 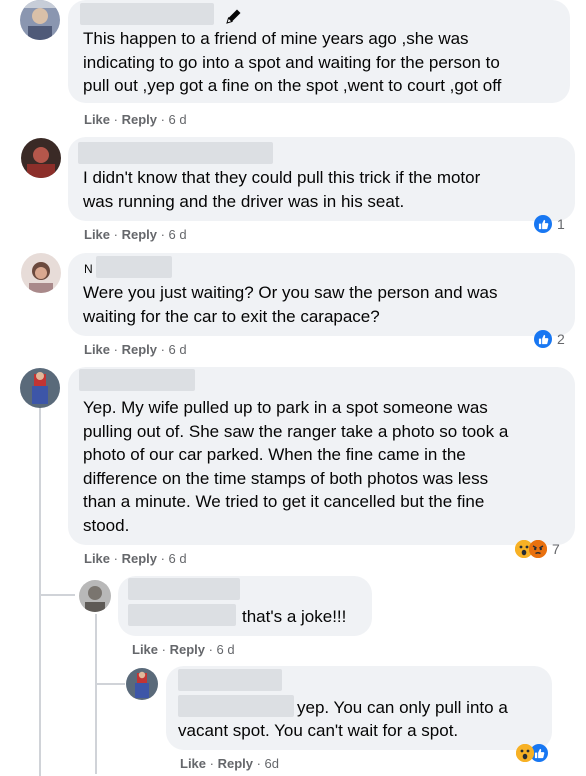 What do you see at coordinates (88, 269) in the screenshot?
I see `author-name-initial: N` at bounding box center [88, 269].